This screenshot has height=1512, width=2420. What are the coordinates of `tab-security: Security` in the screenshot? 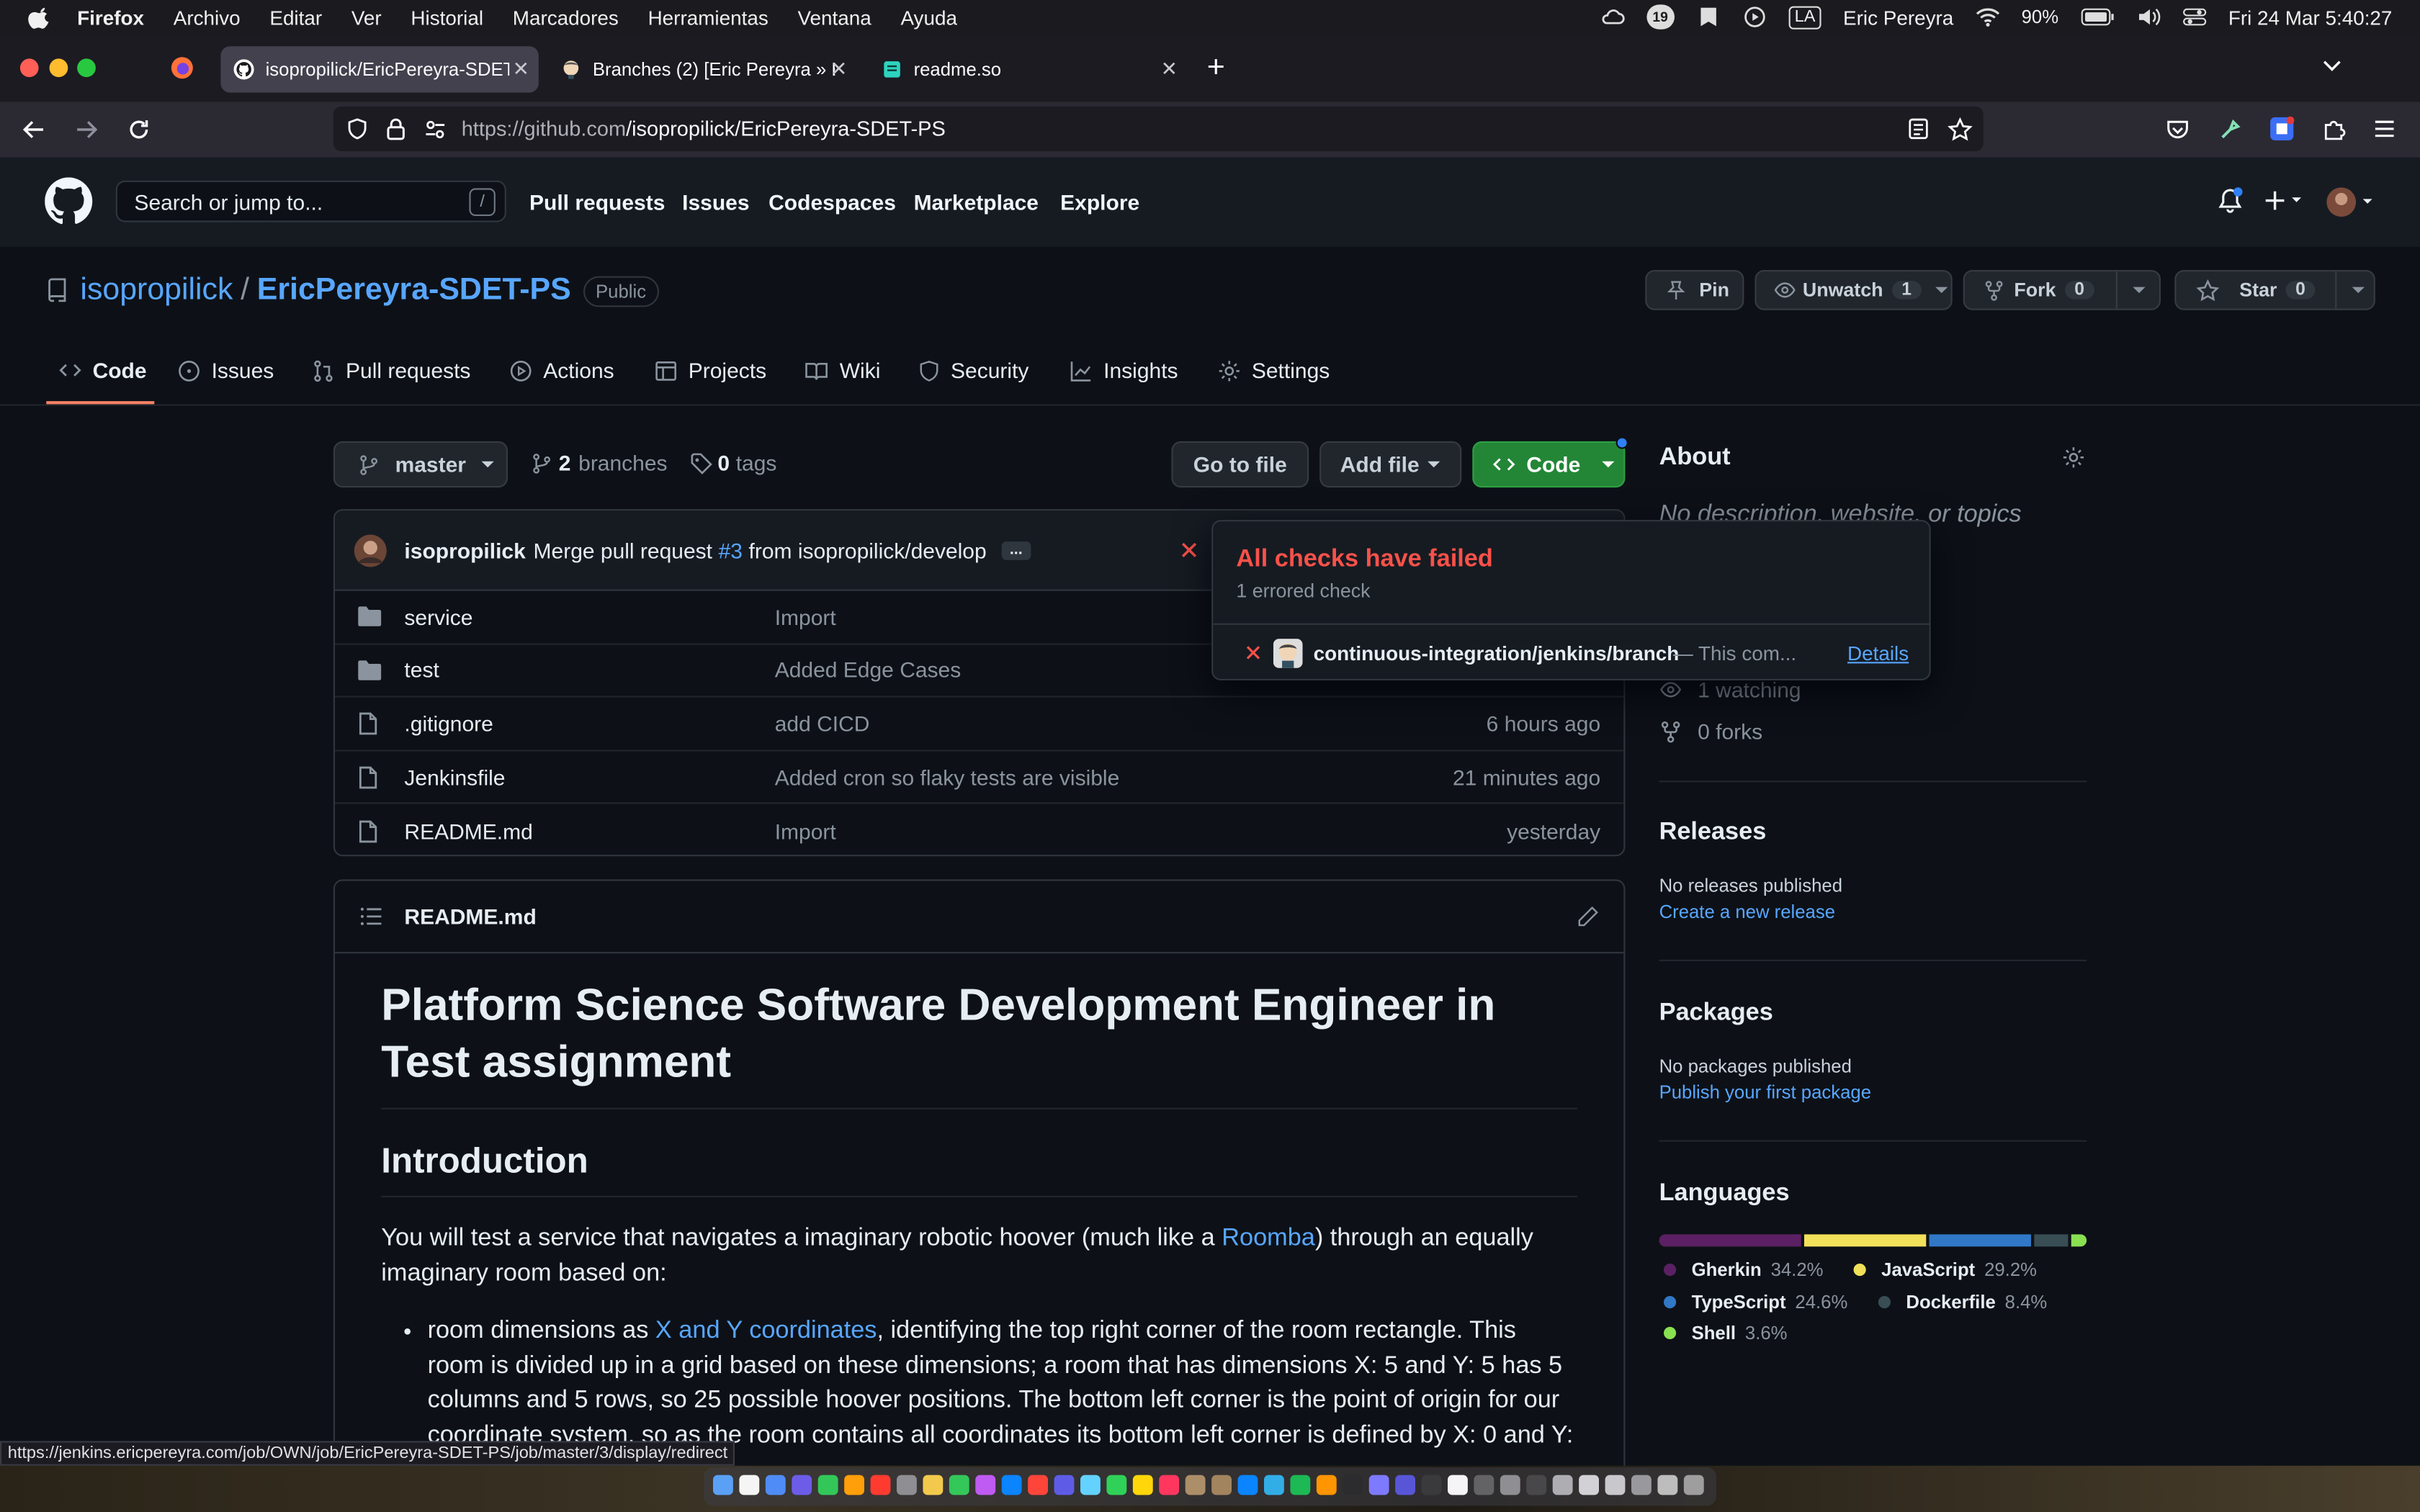 It's located at (973, 370).